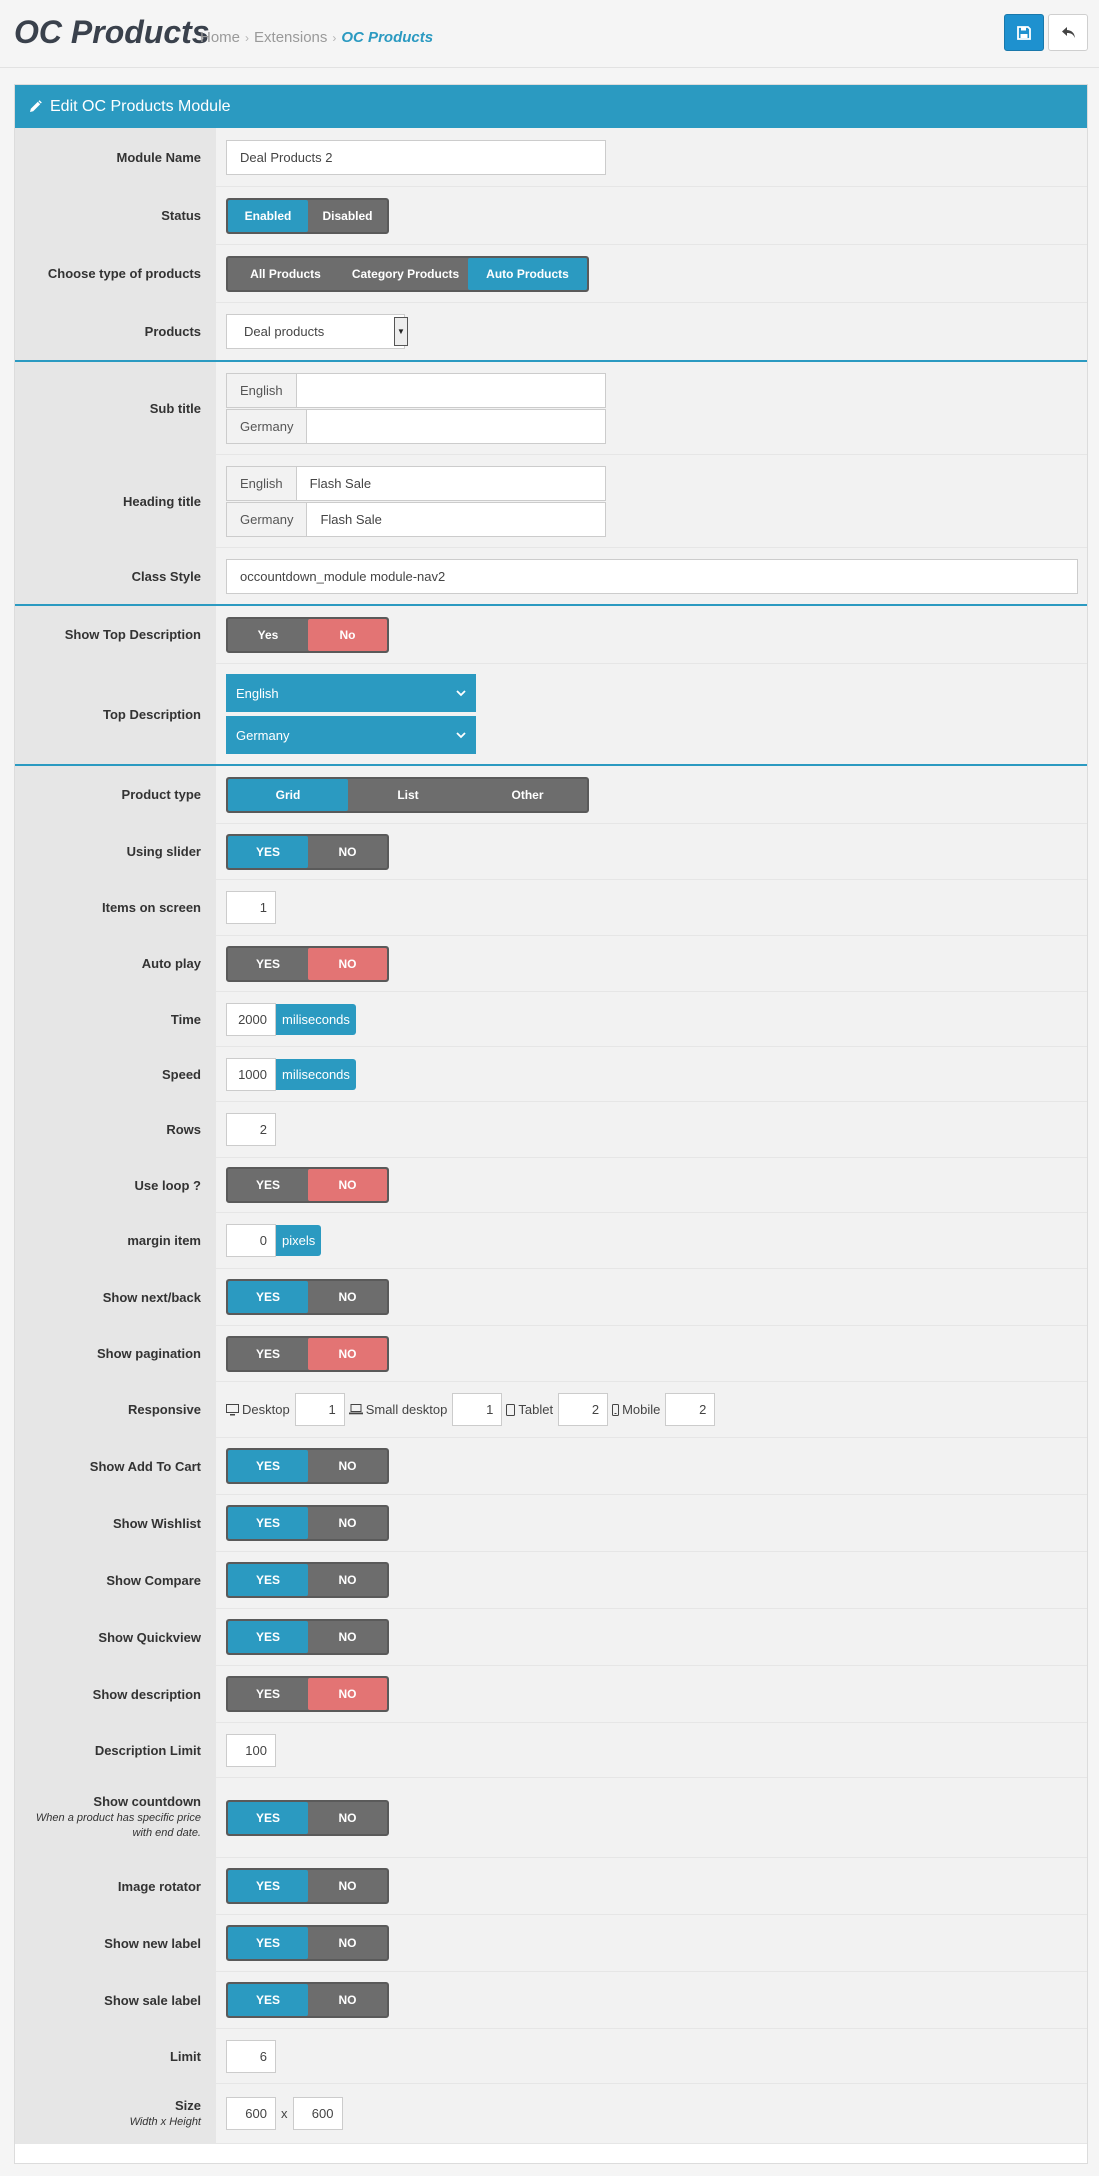 The width and height of the screenshot is (1099, 2176). Describe the element at coordinates (115, 215) in the screenshot. I see `label-status: Status` at that location.